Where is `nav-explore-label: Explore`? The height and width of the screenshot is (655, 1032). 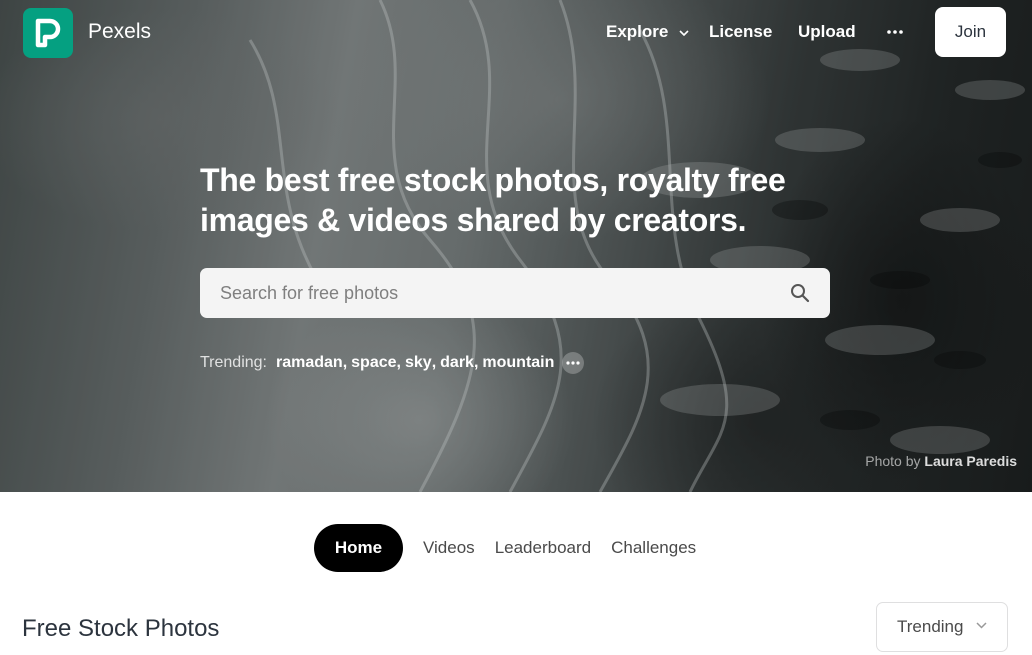 nav-explore-label: Explore is located at coordinates (637, 31).